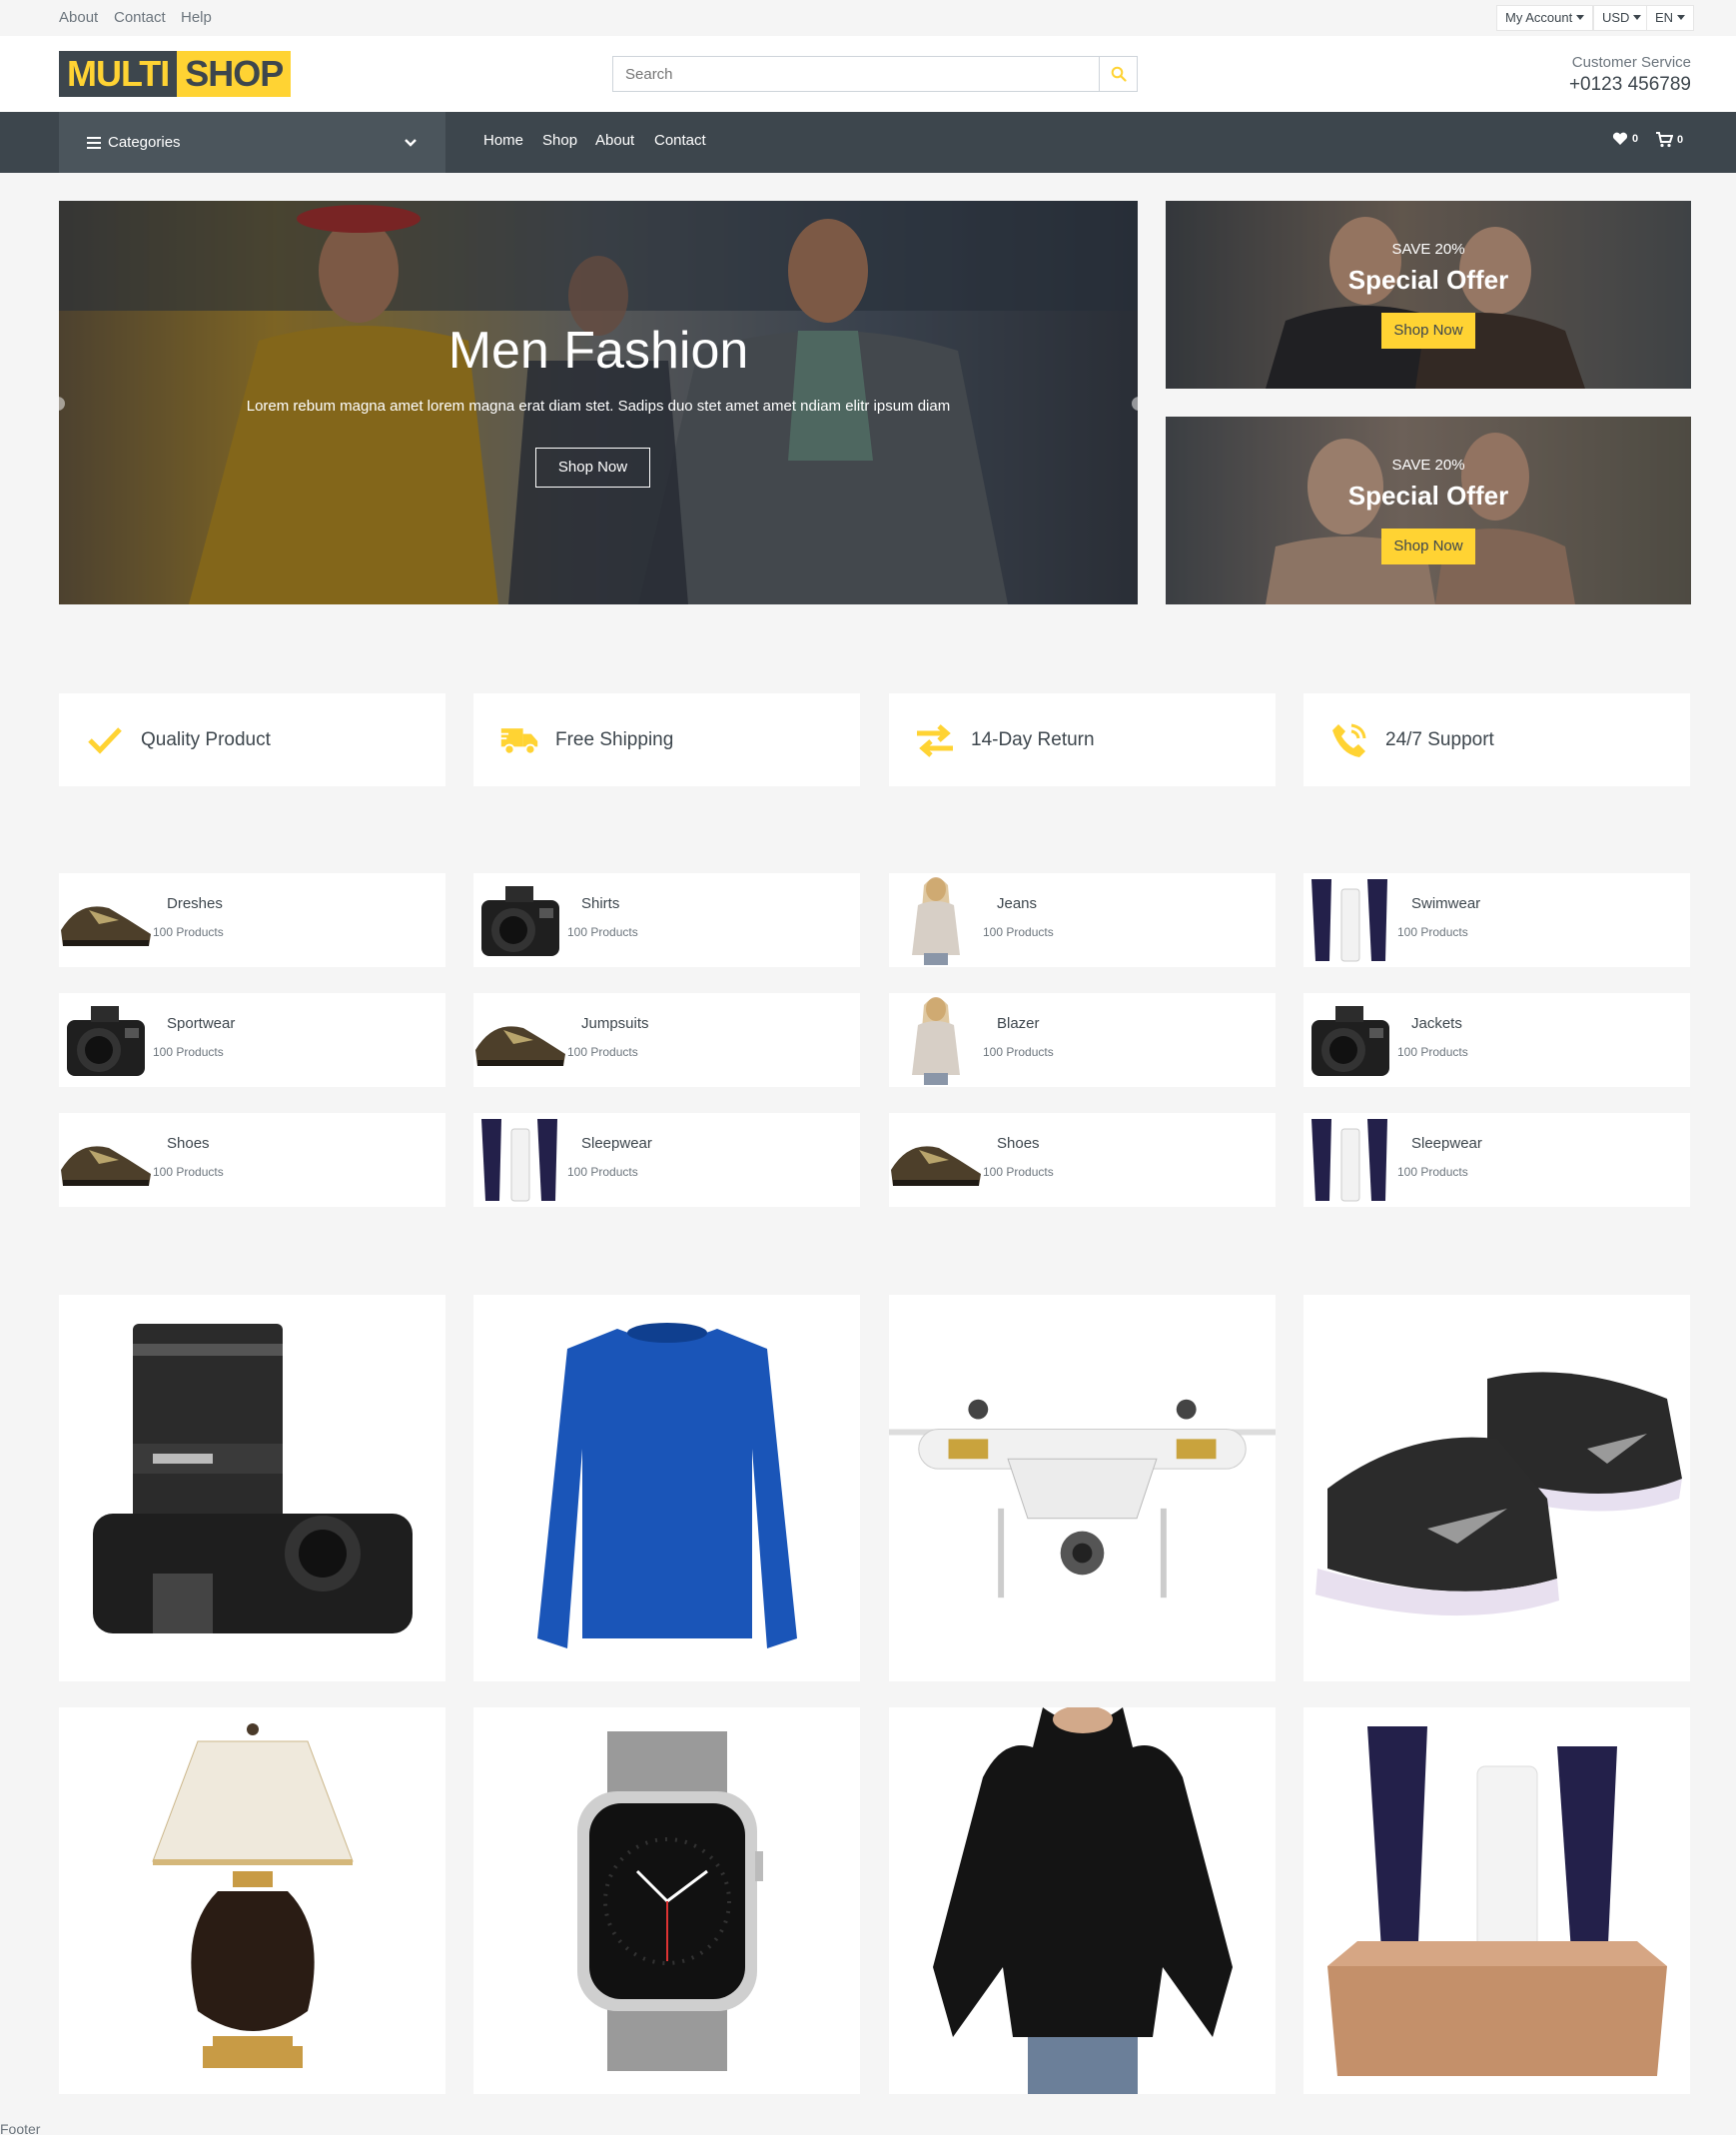 The image size is (1736, 2135). I want to click on top-bar: About Contact Help My Account USD EN, so click(868, 18).